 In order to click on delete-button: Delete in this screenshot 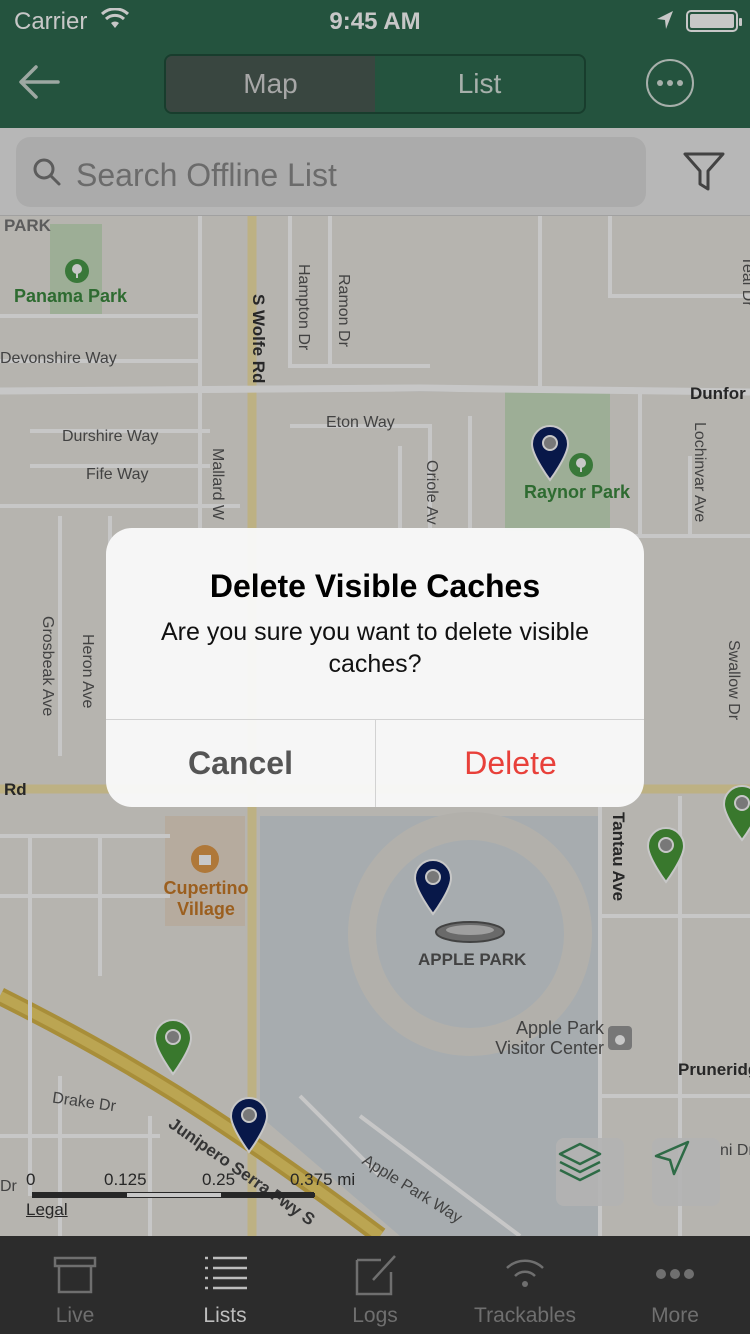, I will do `click(510, 763)`.